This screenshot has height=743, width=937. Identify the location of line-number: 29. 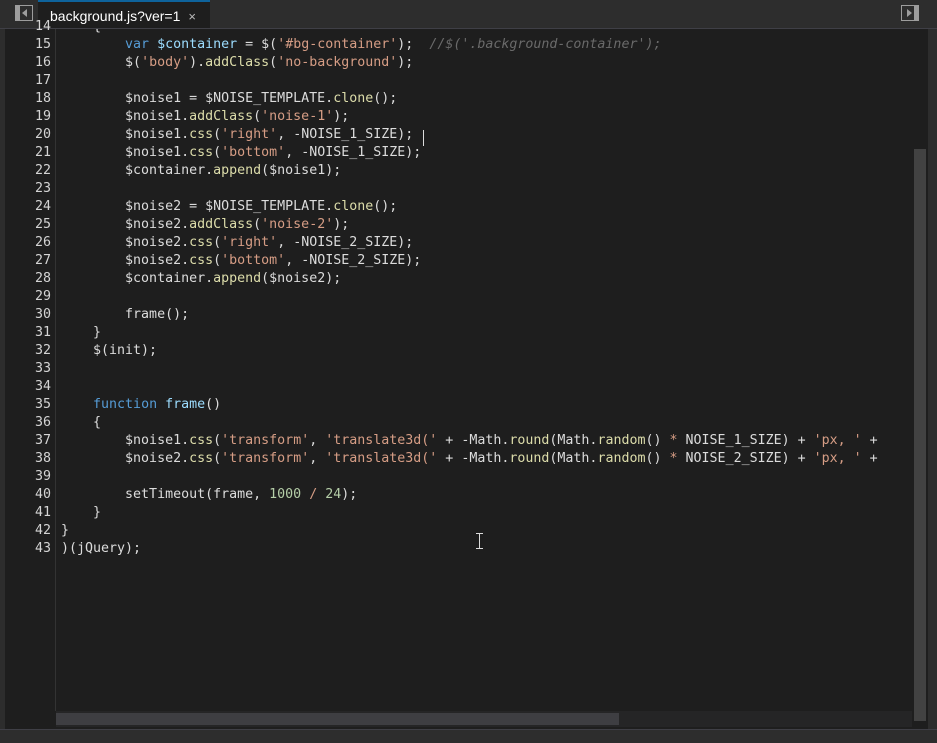
(42, 296).